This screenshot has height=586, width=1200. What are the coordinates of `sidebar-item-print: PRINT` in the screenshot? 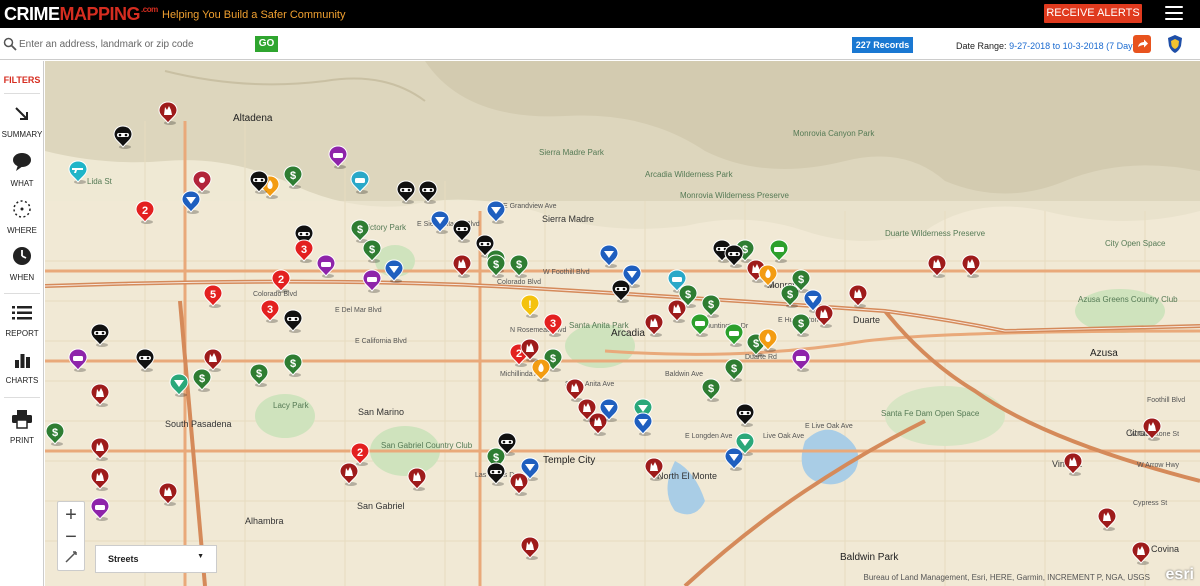 It's located at (22, 427).